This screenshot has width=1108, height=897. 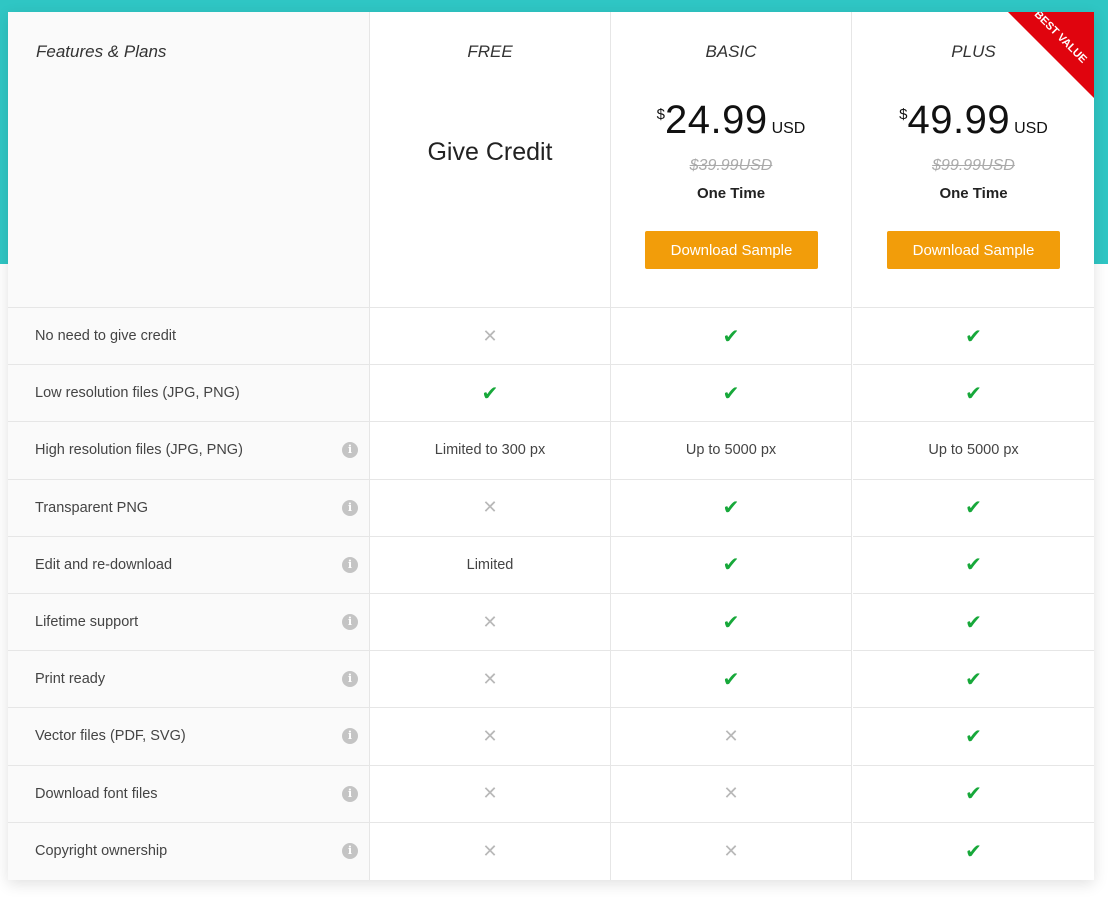 I want to click on old-price: $39.99USD, so click(x=731, y=165).